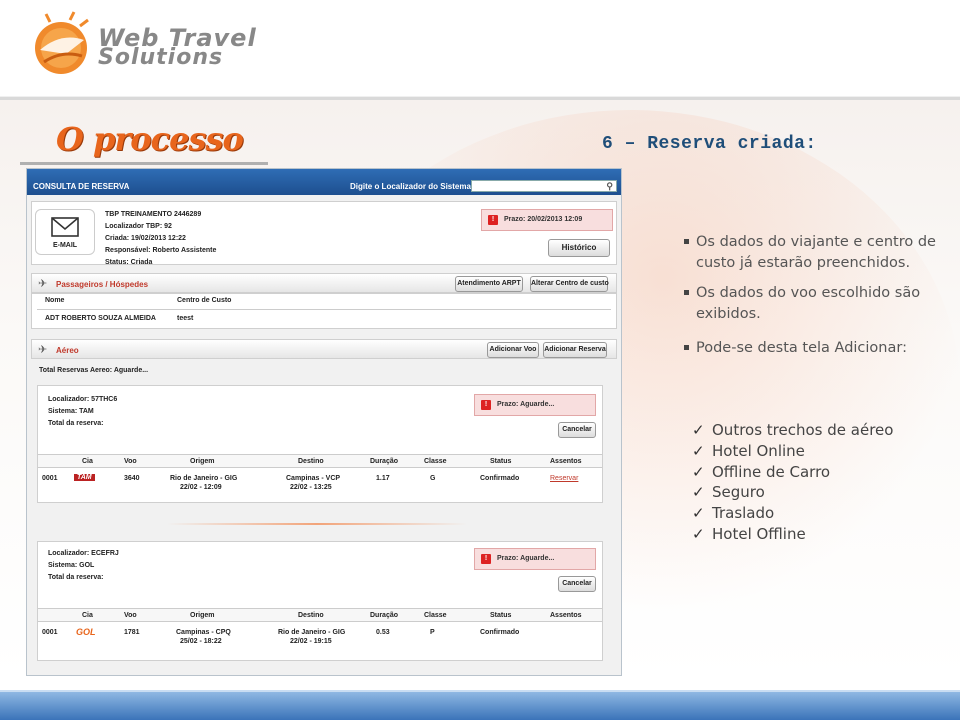  What do you see at coordinates (86, 632) in the screenshot?
I see `gol-logo: GOL` at bounding box center [86, 632].